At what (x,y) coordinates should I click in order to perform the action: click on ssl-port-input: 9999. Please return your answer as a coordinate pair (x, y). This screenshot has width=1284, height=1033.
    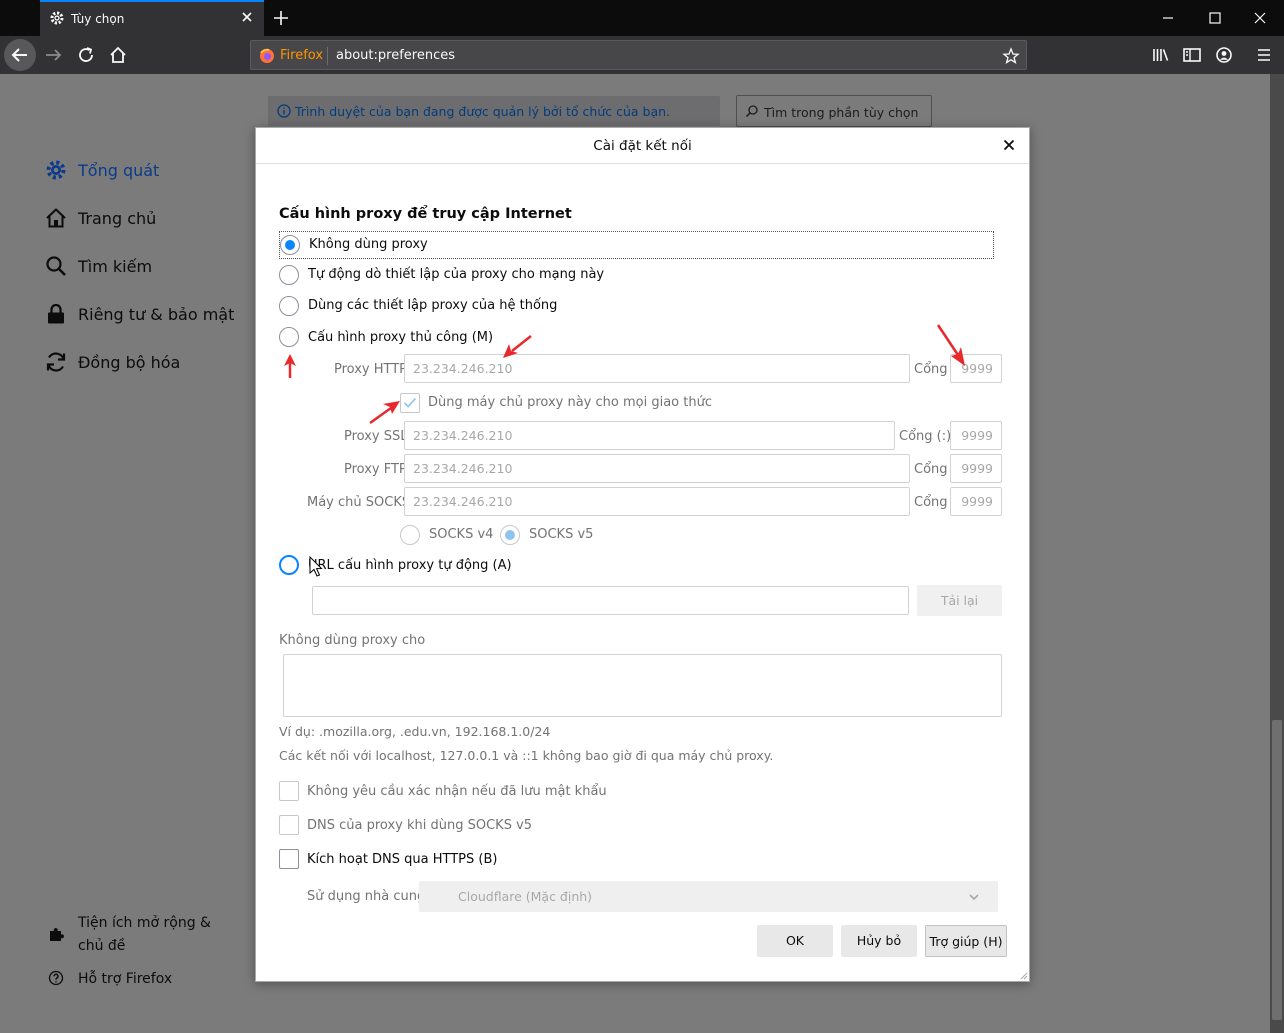
    Looking at the image, I should click on (976, 435).